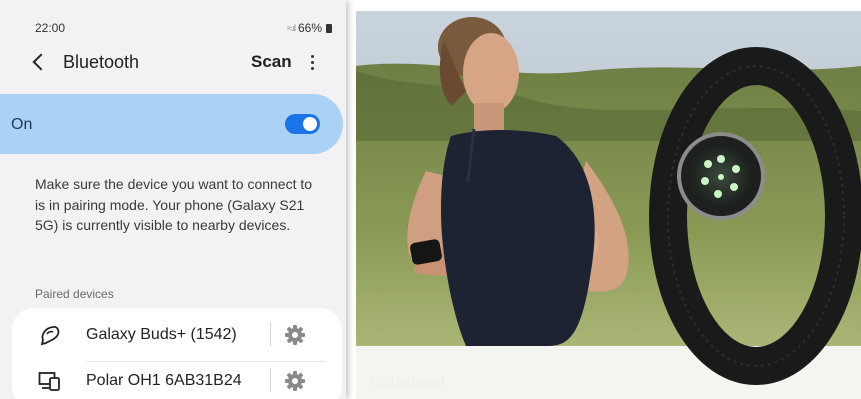  I want to click on chevron-left-icon, so click(41, 62).